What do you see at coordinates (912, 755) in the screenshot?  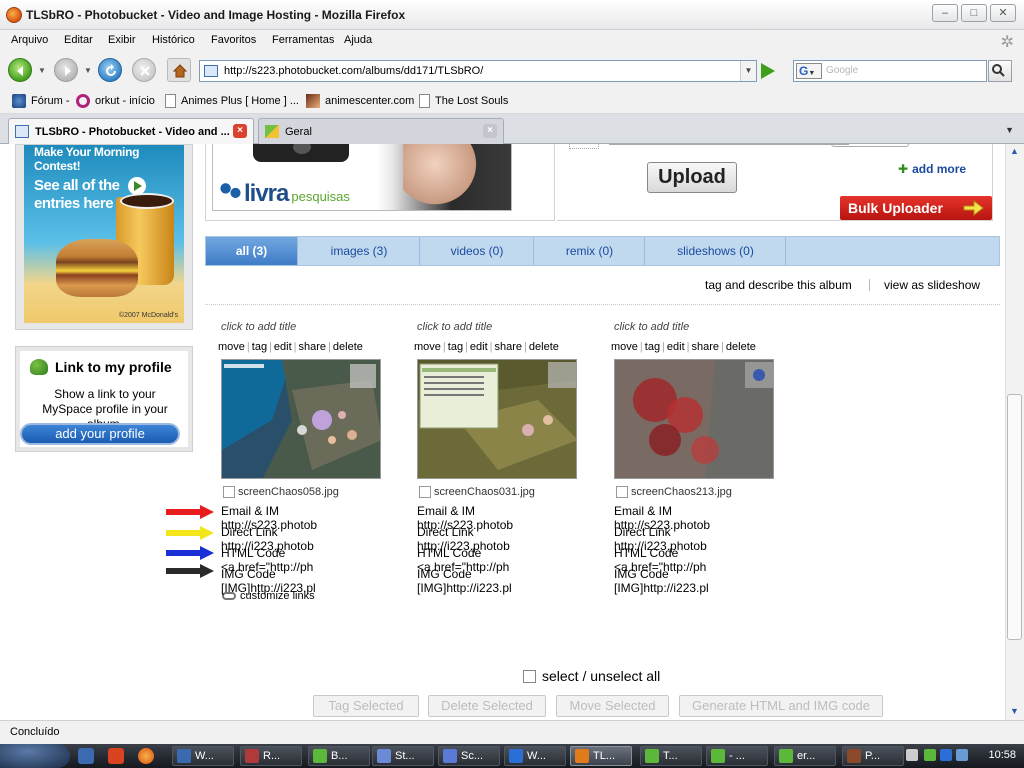 I see `tray-arrow-icon` at bounding box center [912, 755].